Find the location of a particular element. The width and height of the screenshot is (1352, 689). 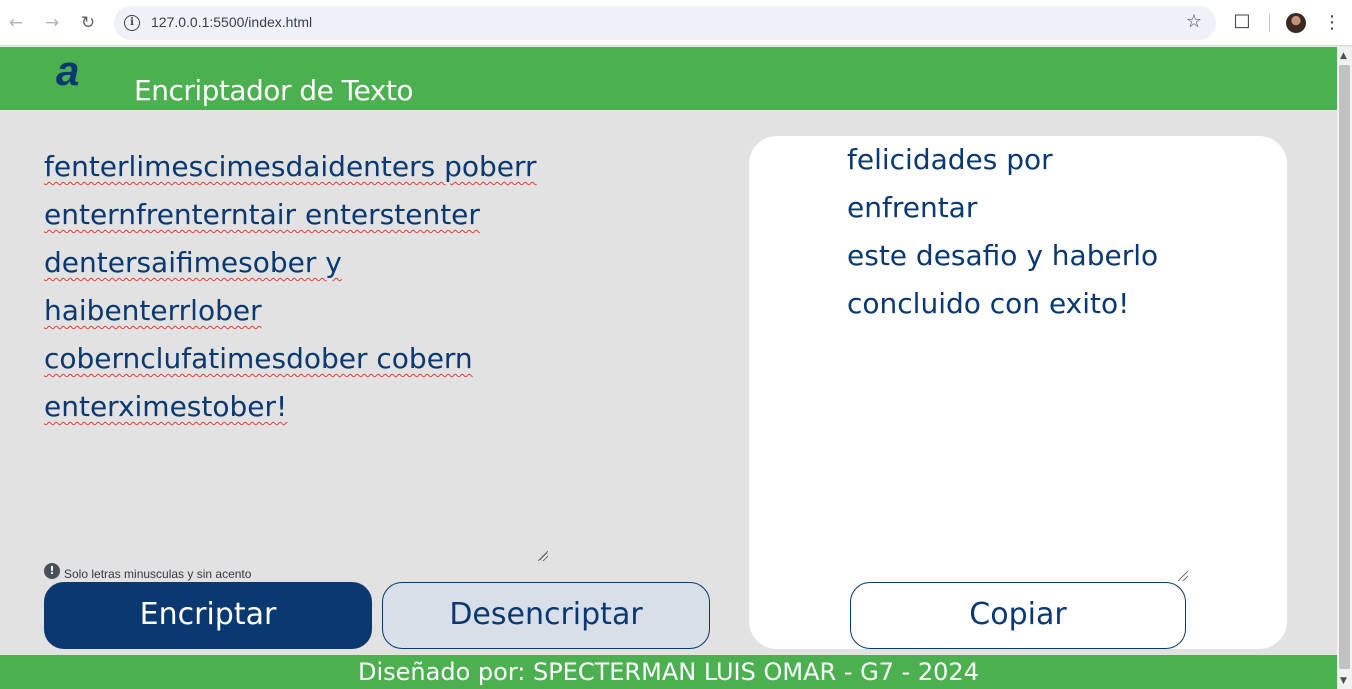

forward-arrow-icon: → is located at coordinates (52, 23).